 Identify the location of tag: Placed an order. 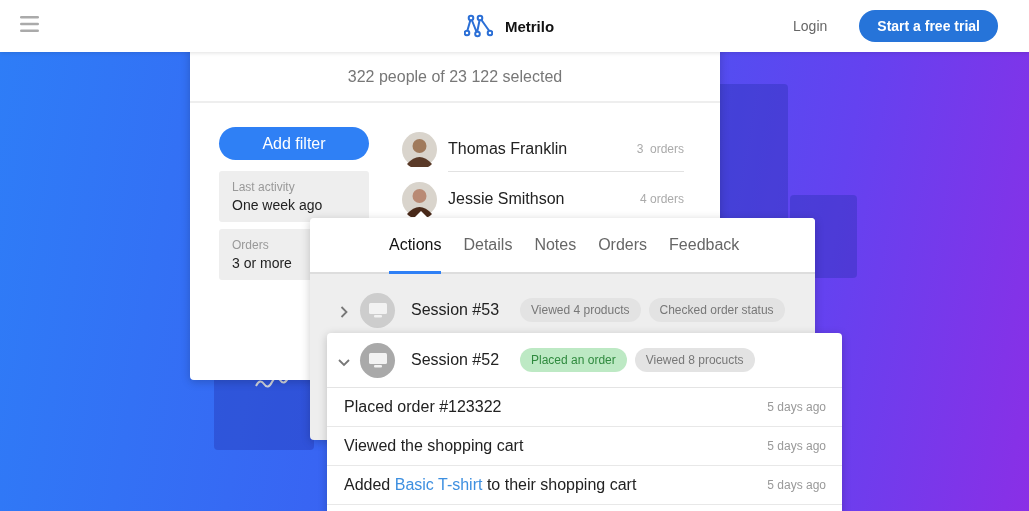
(573, 360).